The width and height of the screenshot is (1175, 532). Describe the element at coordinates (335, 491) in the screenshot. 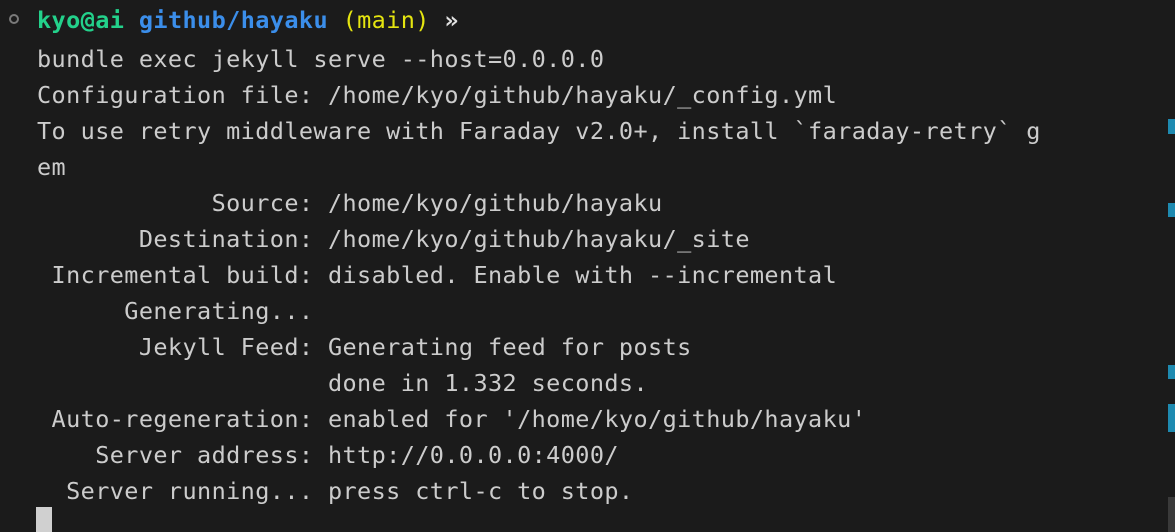

I see `output-line: Server running... press ctrl-c to stop.` at that location.